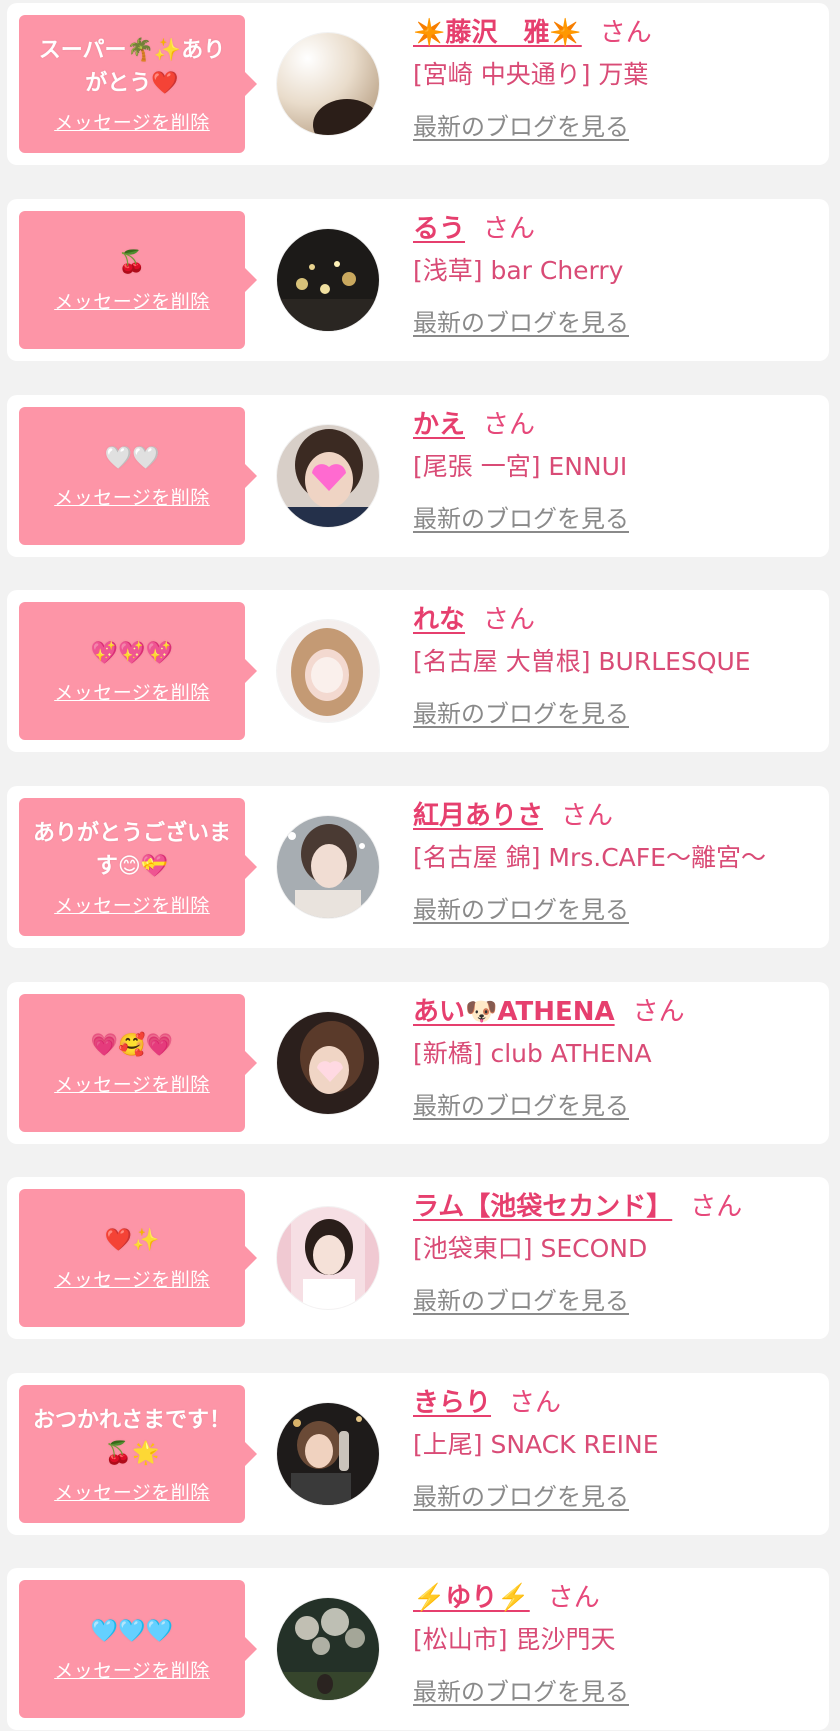 The width and height of the screenshot is (840, 1731). What do you see at coordinates (616, 1012) in the screenshot?
I see `name-row: あい🐶ATHENA さん` at bounding box center [616, 1012].